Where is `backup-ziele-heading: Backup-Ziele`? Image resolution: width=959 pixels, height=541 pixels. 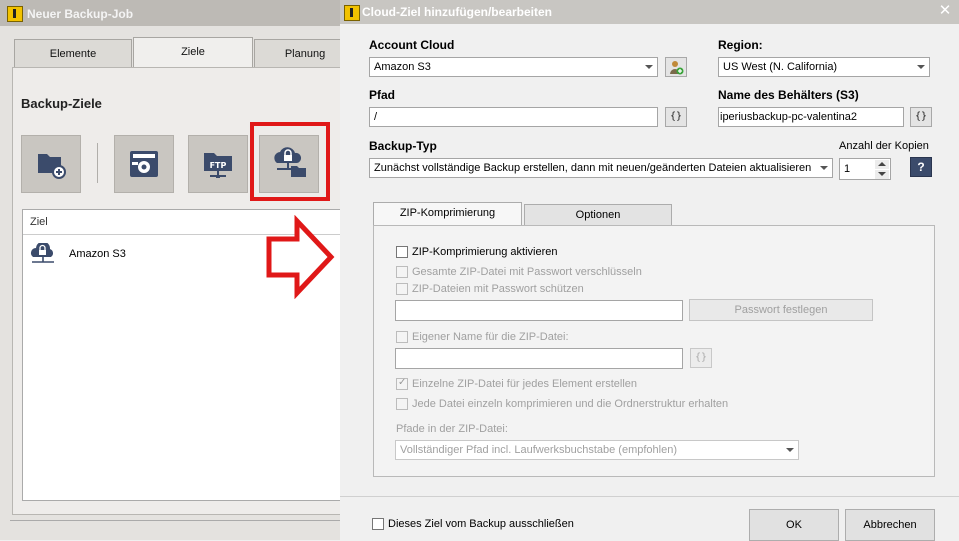 backup-ziele-heading: Backup-Ziele is located at coordinates (61, 103).